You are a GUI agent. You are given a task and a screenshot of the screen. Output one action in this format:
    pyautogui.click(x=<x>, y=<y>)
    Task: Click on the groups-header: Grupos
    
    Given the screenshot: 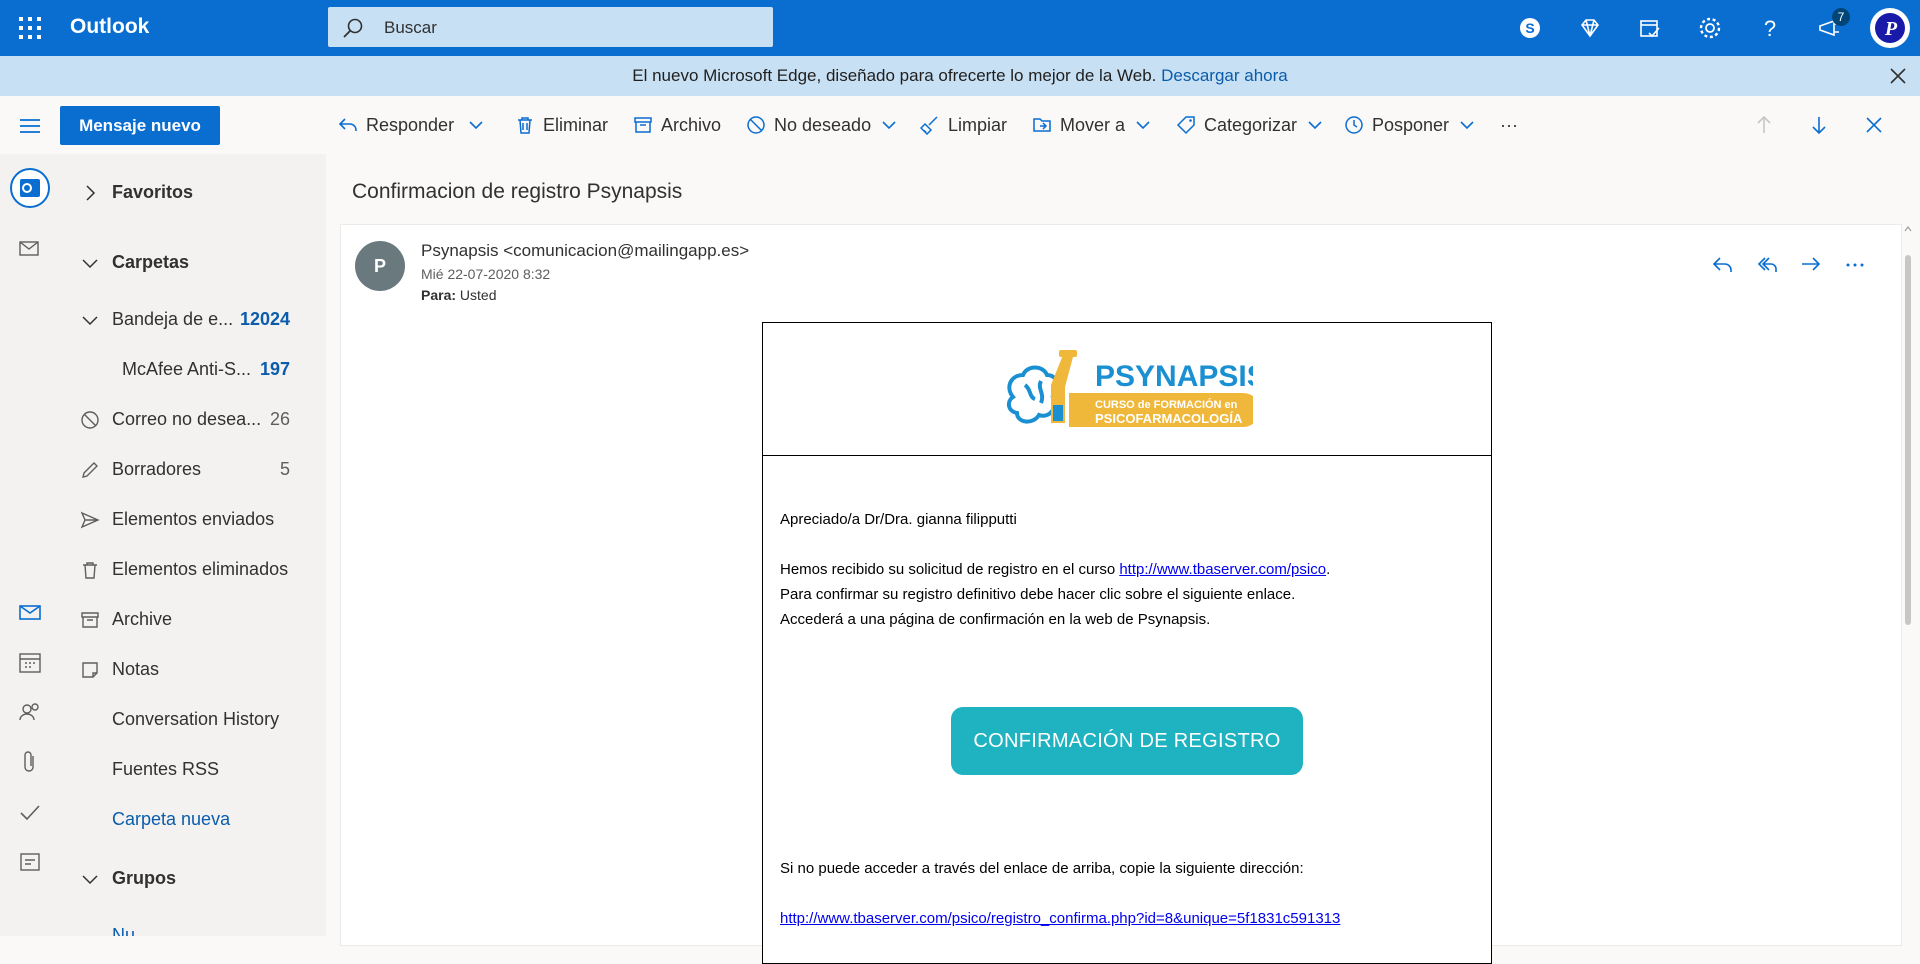 What is the action you would take?
    pyautogui.click(x=192, y=879)
    